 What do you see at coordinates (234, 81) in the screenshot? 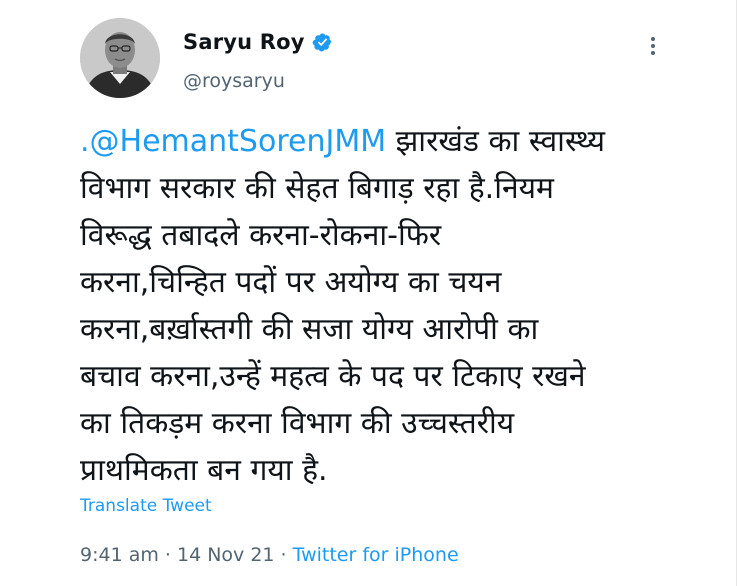
I see `user-handle: @roysaryu` at bounding box center [234, 81].